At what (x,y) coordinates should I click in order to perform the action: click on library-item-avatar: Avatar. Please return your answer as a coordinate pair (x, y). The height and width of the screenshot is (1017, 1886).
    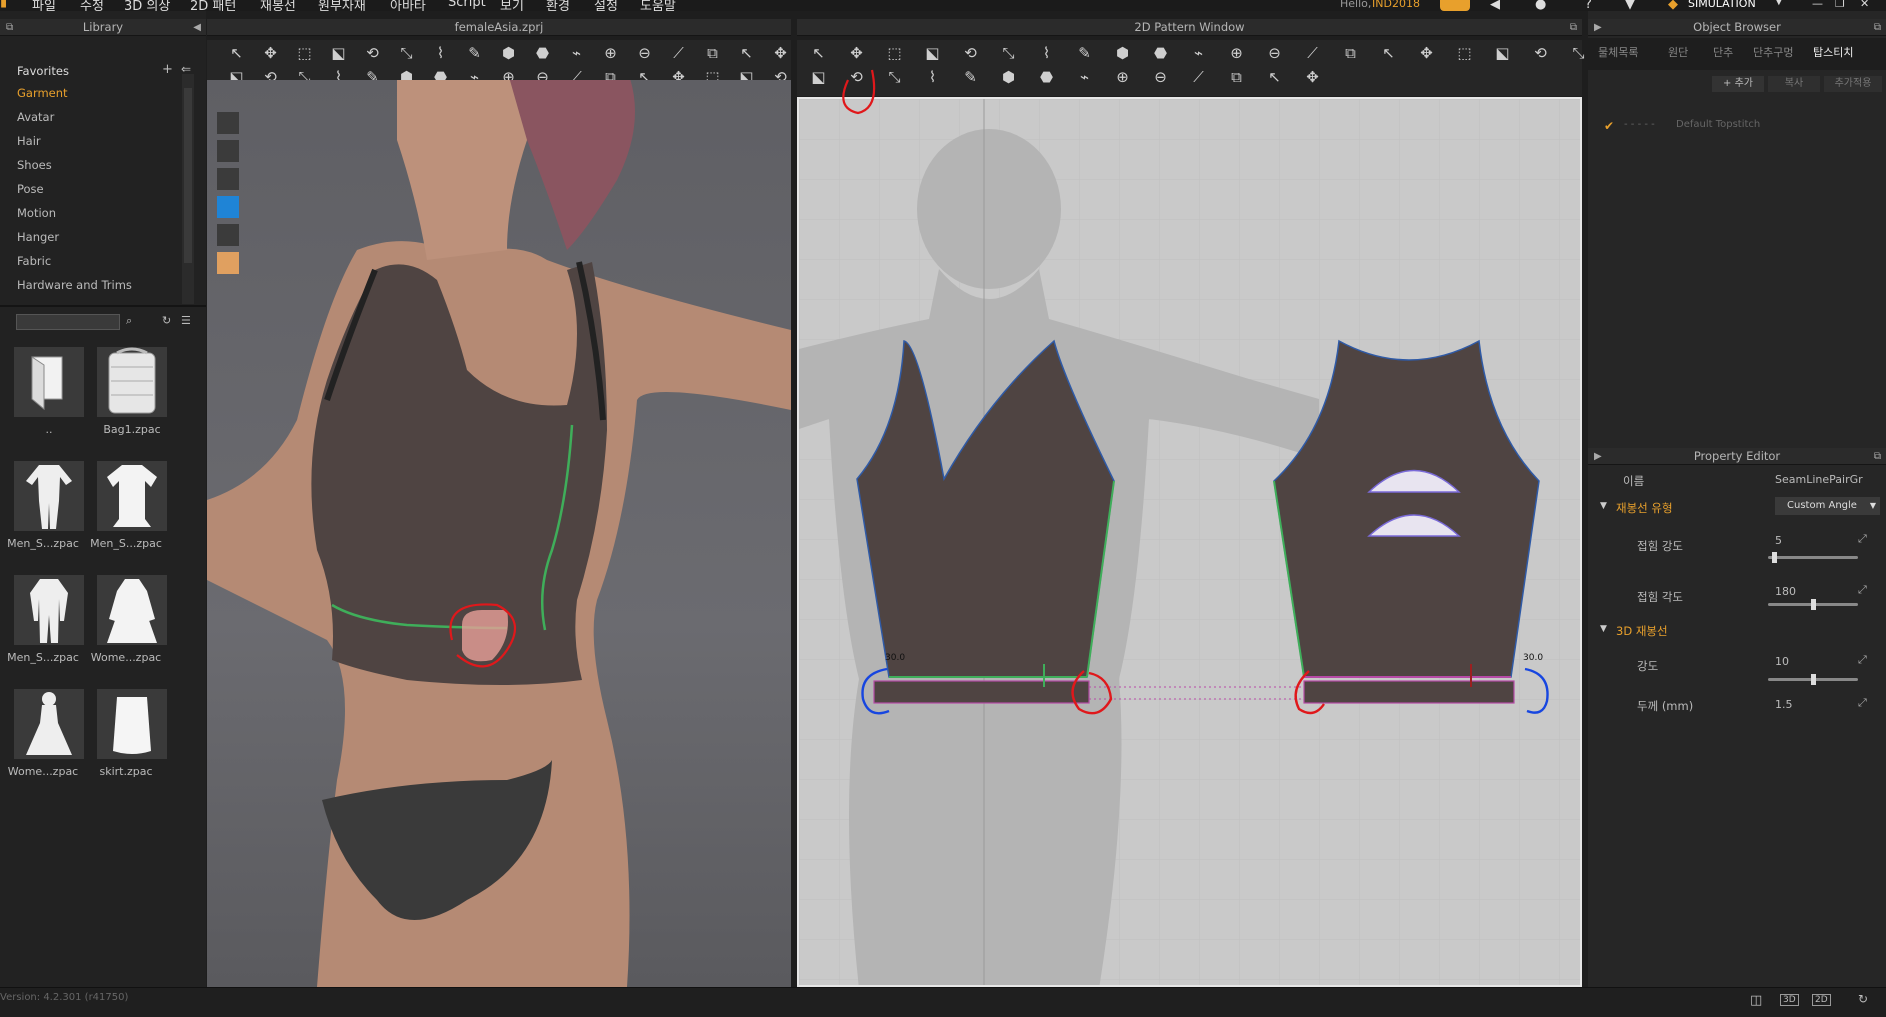
    Looking at the image, I should click on (35, 117).